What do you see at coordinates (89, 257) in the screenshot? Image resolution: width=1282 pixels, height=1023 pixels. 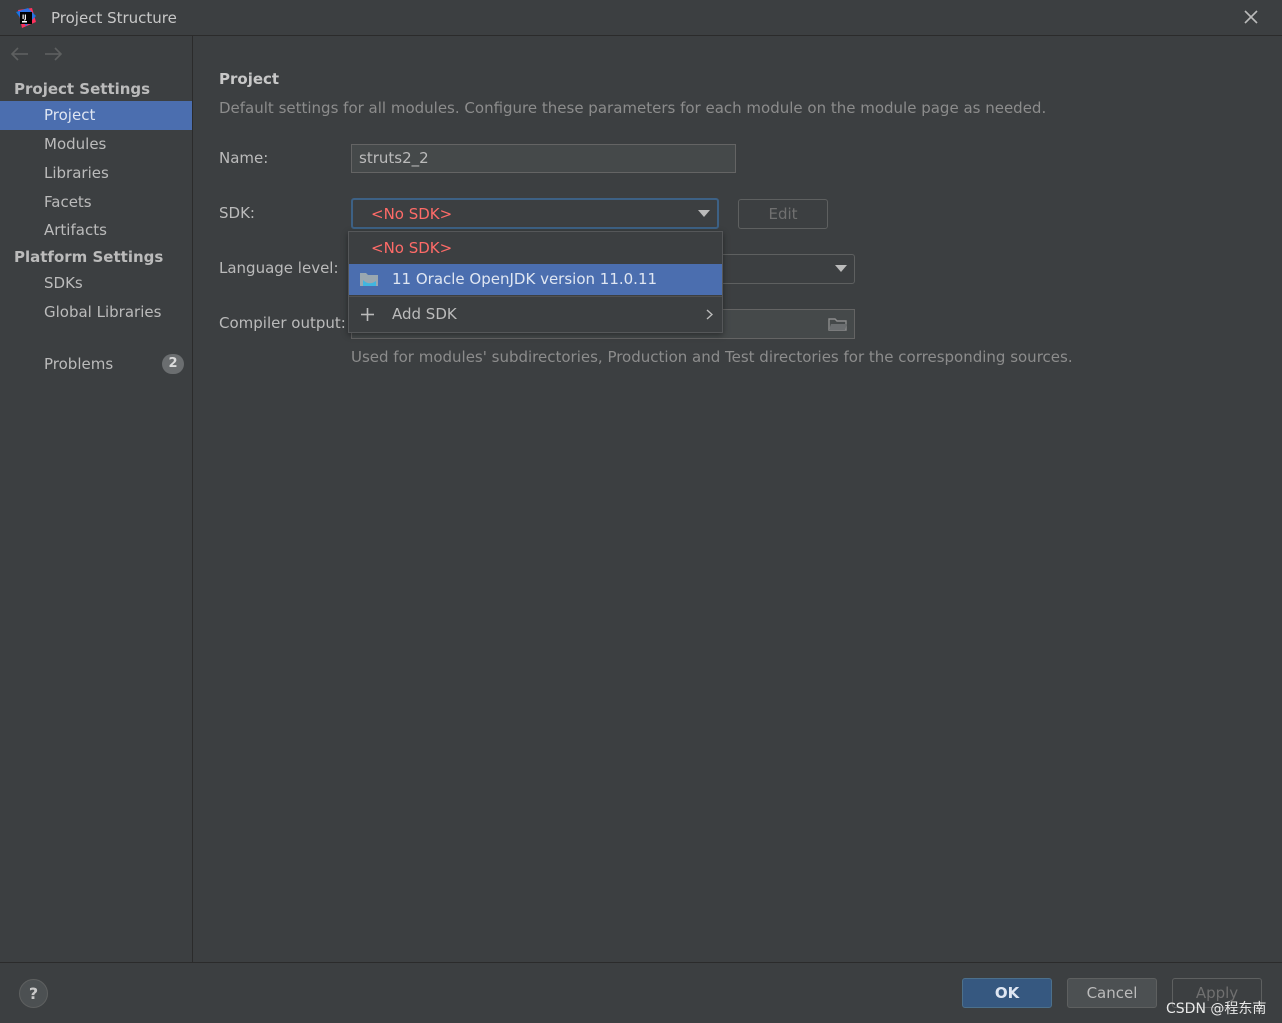 I see `platform-settings-header: Platform Settings` at bounding box center [89, 257].